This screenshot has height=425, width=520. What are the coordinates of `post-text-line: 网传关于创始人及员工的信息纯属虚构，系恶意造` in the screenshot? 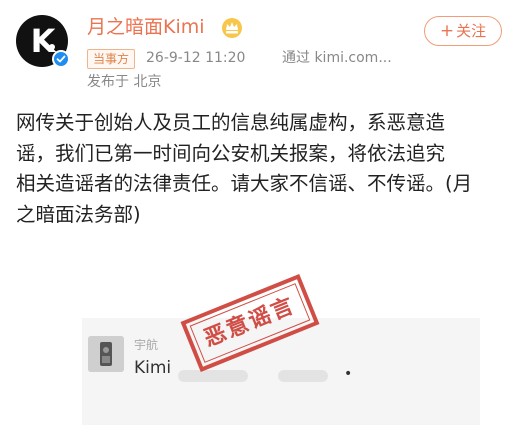 It's located at (231, 122).